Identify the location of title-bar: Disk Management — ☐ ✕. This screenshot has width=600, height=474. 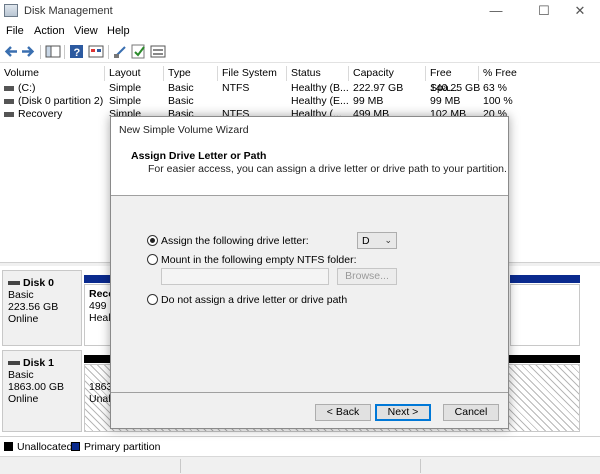
(300, 11).